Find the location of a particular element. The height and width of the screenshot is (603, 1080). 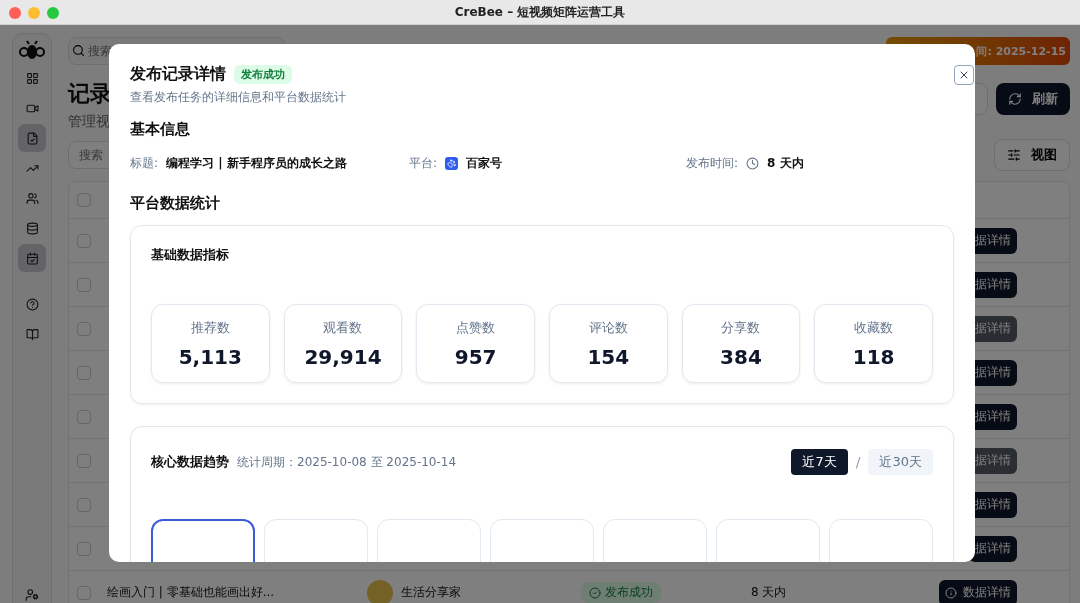

zoom-window-button is located at coordinates (53, 13).